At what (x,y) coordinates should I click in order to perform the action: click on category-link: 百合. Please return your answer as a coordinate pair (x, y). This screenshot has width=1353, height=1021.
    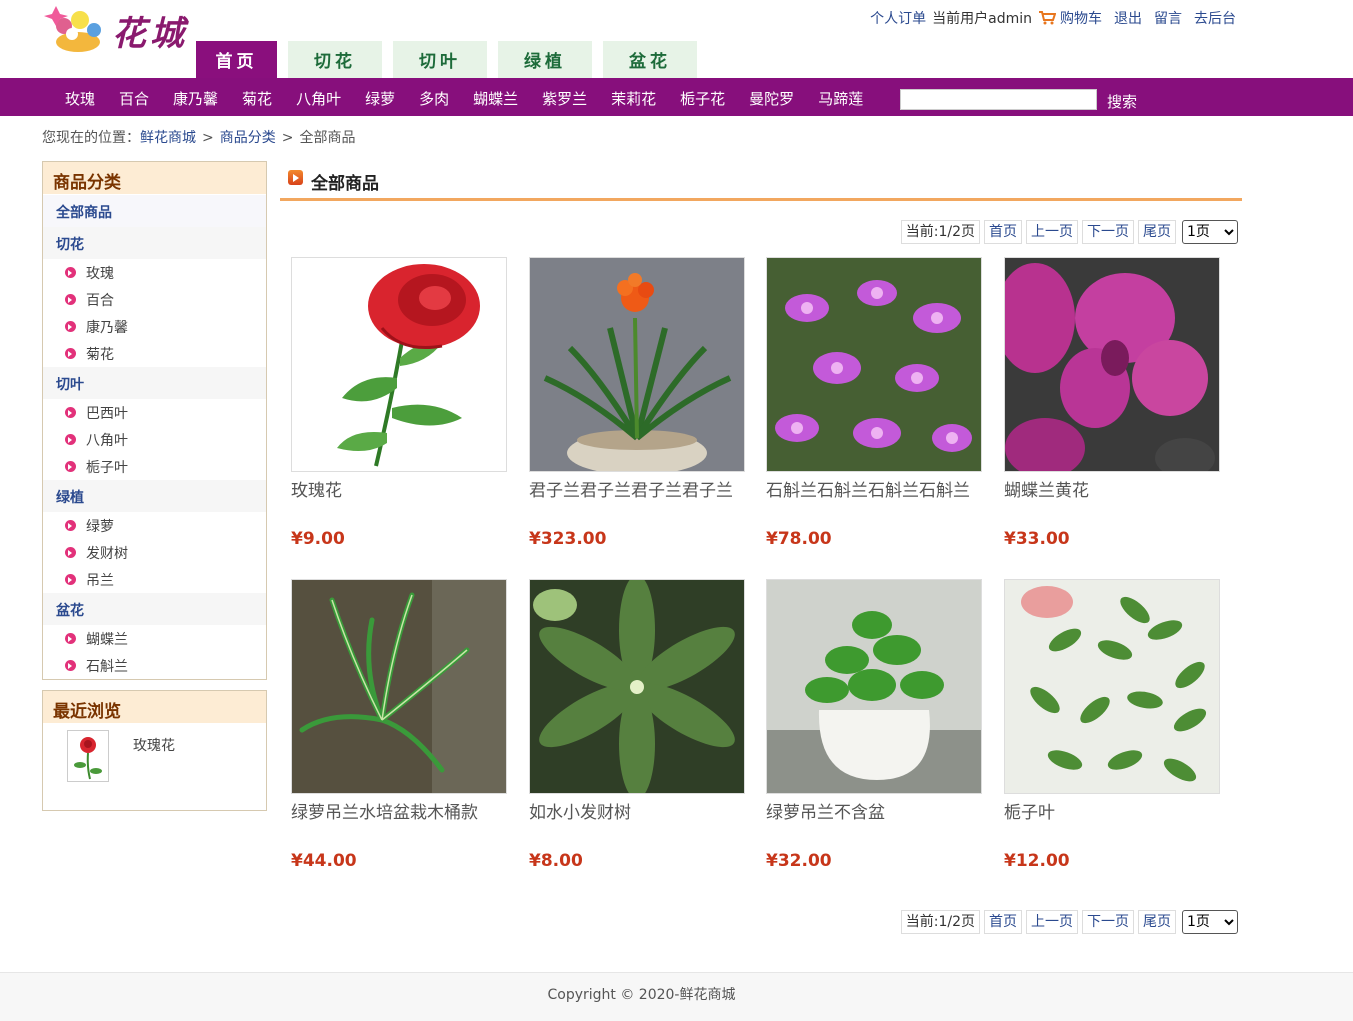
    Looking at the image, I should click on (134, 98).